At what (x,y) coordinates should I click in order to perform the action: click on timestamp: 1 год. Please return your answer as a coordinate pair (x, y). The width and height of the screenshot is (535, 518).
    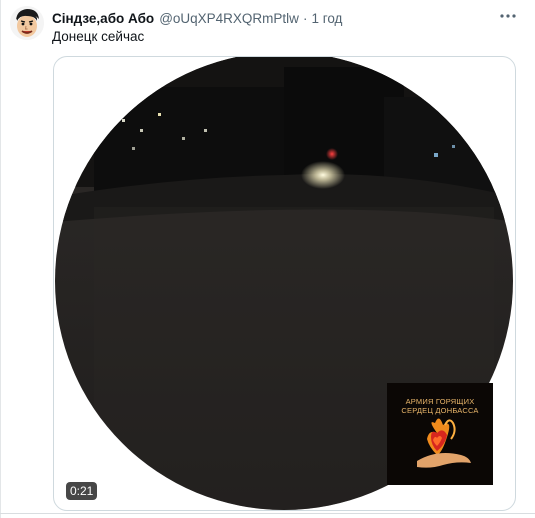
    Looking at the image, I should click on (326, 18).